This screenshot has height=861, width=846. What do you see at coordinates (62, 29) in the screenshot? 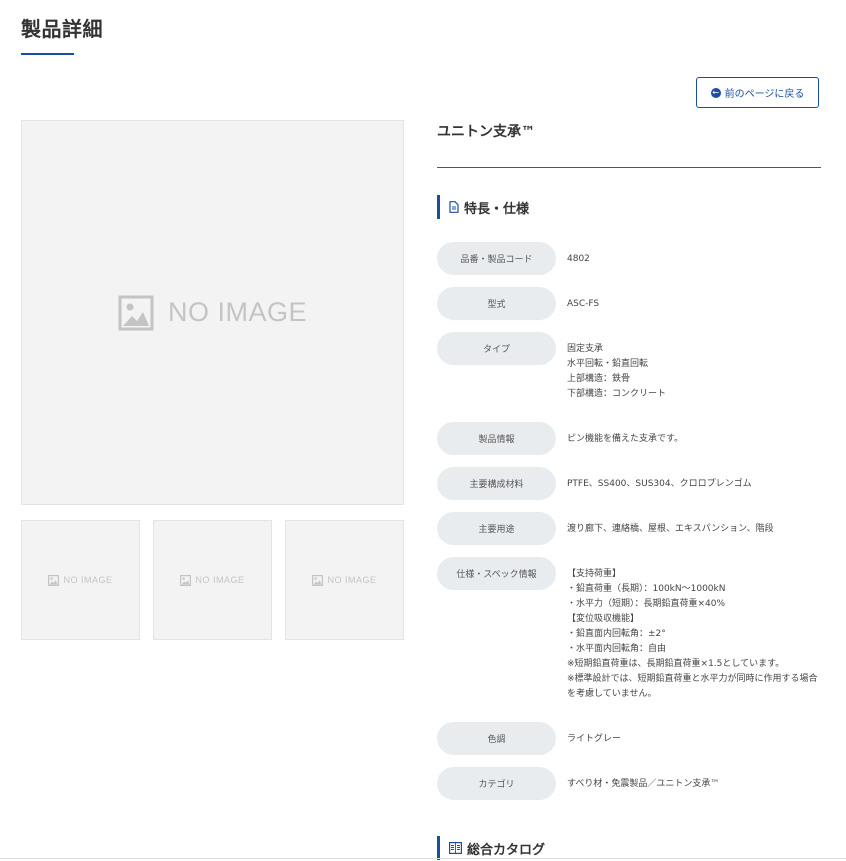
I see `page-title: 製品詳細` at bounding box center [62, 29].